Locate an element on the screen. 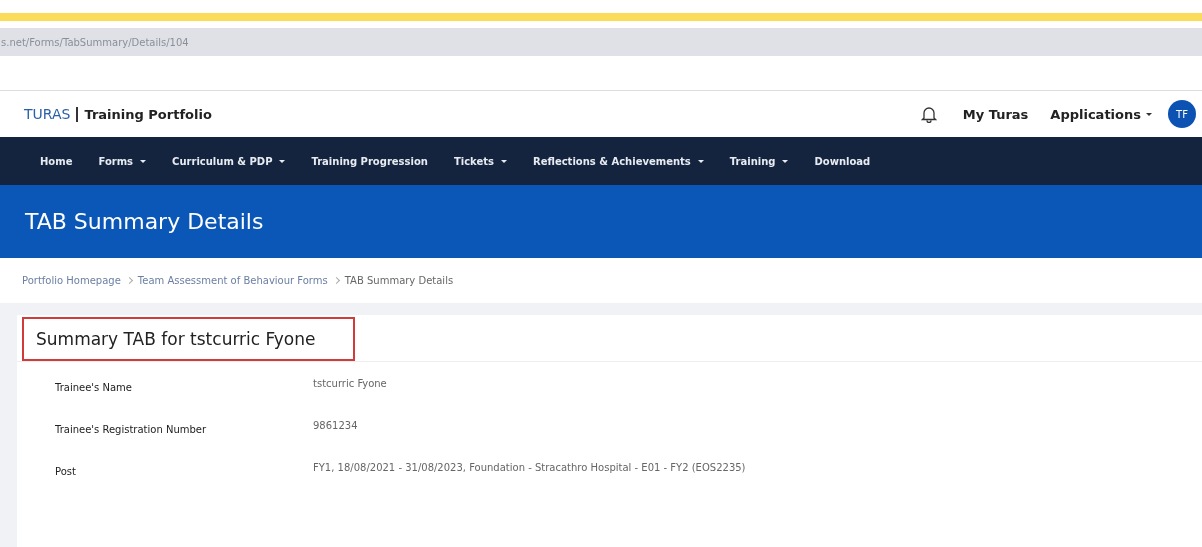 This screenshot has height=547, width=1202. breadcrumb-link: Team Assessment of Behaviour Forms is located at coordinates (232, 280).